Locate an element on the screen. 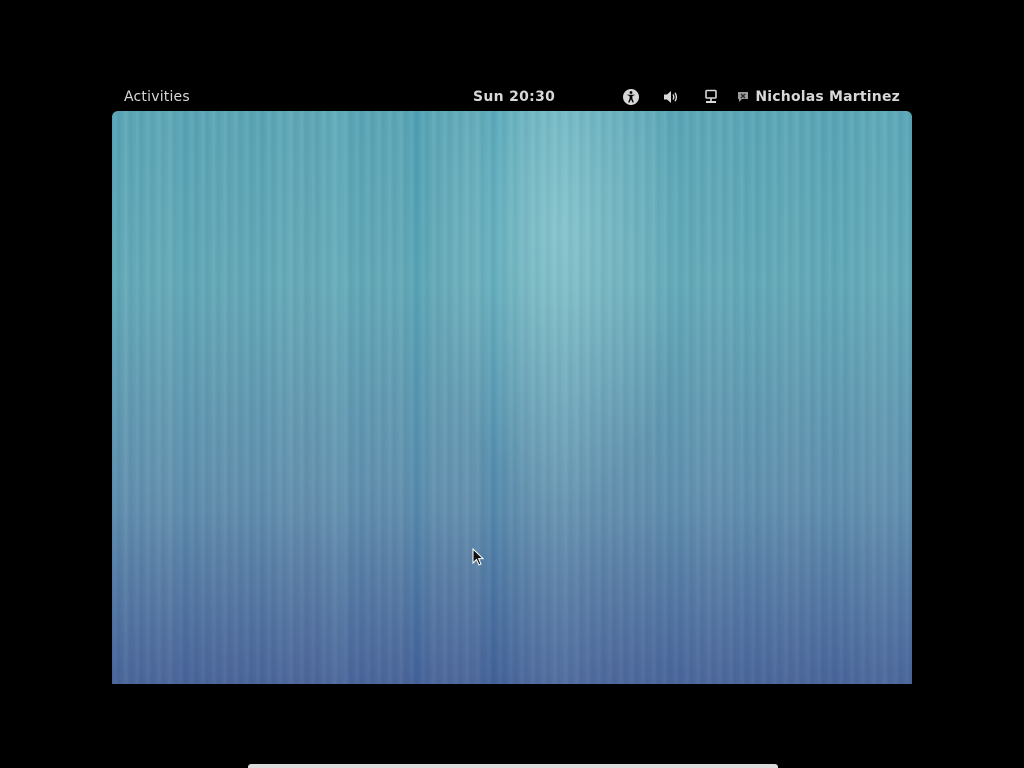 The image size is (1024, 768). volume-icon is located at coordinates (671, 97).